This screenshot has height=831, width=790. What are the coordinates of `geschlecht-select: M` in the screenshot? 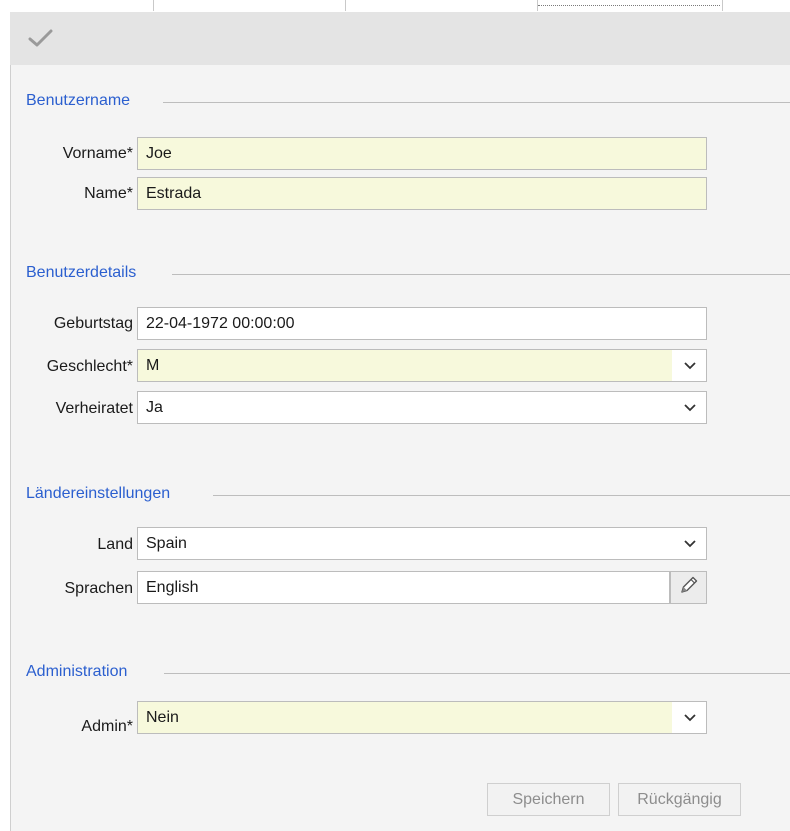 It's located at (422, 365).